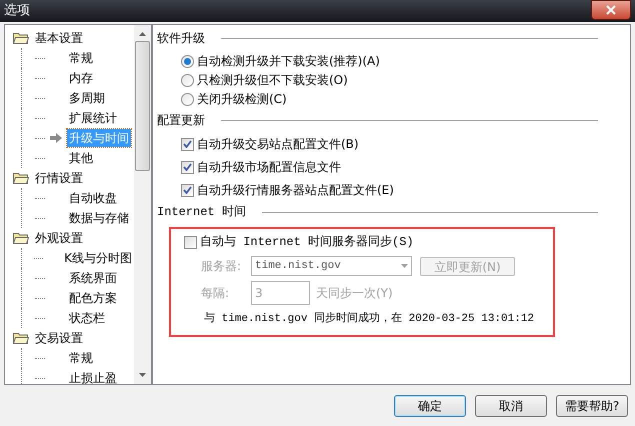 This screenshot has width=635, height=426. I want to click on scroll-down-icon, so click(142, 375).